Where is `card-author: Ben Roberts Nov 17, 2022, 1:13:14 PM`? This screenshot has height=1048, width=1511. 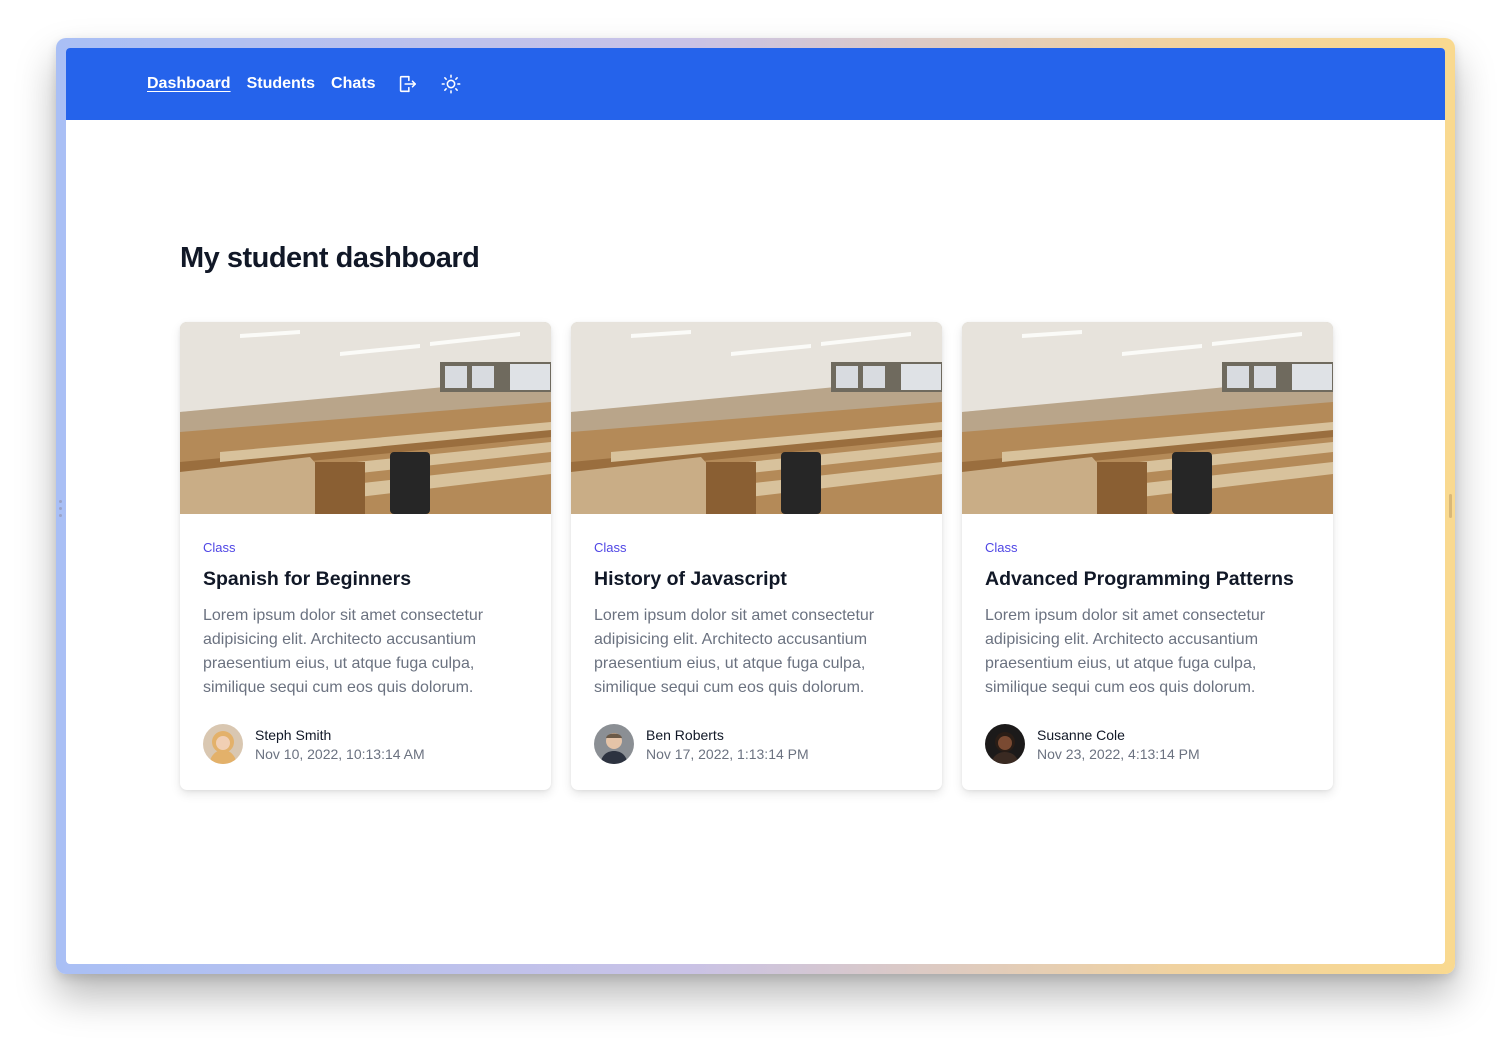 card-author: Ben Roberts Nov 17, 2022, 1:13:14 PM is located at coordinates (756, 744).